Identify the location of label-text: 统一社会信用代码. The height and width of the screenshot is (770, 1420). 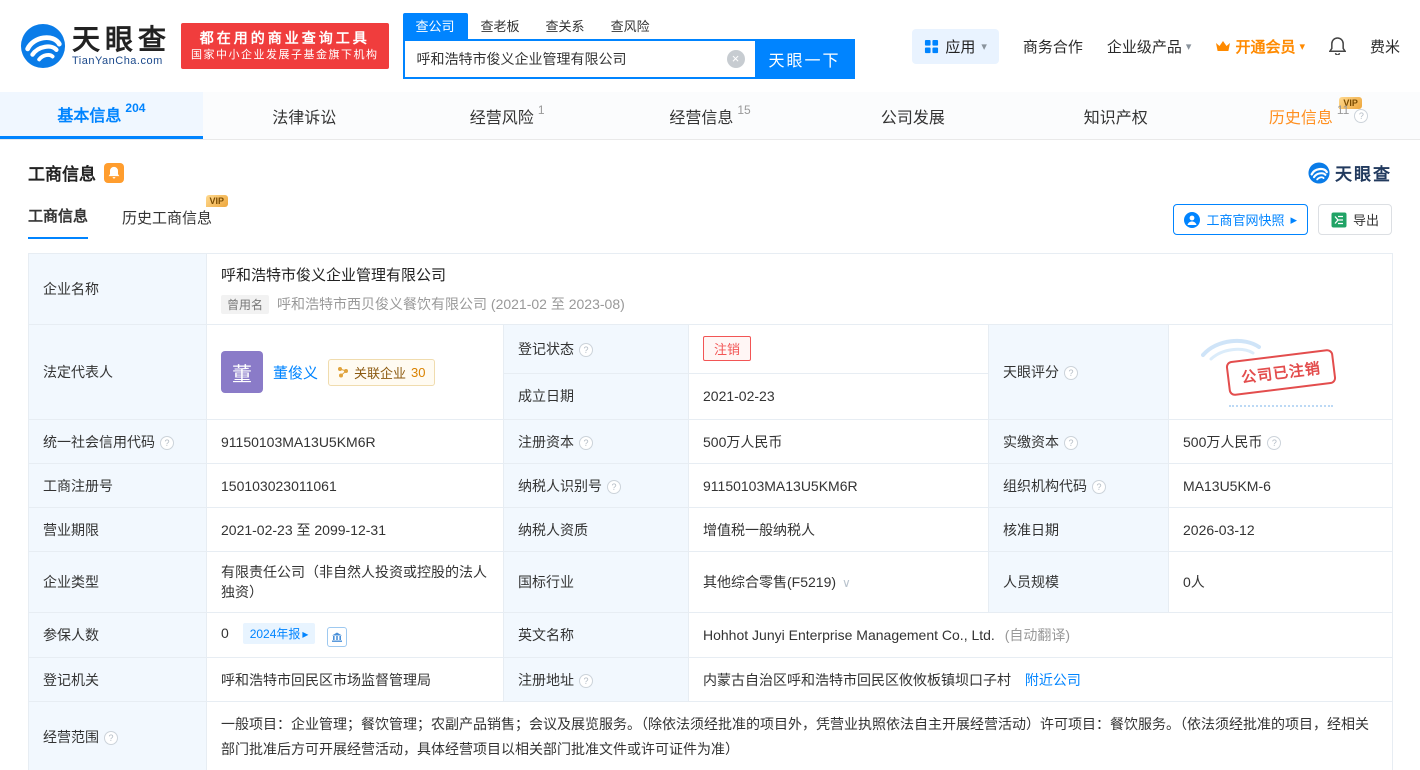
(99, 441).